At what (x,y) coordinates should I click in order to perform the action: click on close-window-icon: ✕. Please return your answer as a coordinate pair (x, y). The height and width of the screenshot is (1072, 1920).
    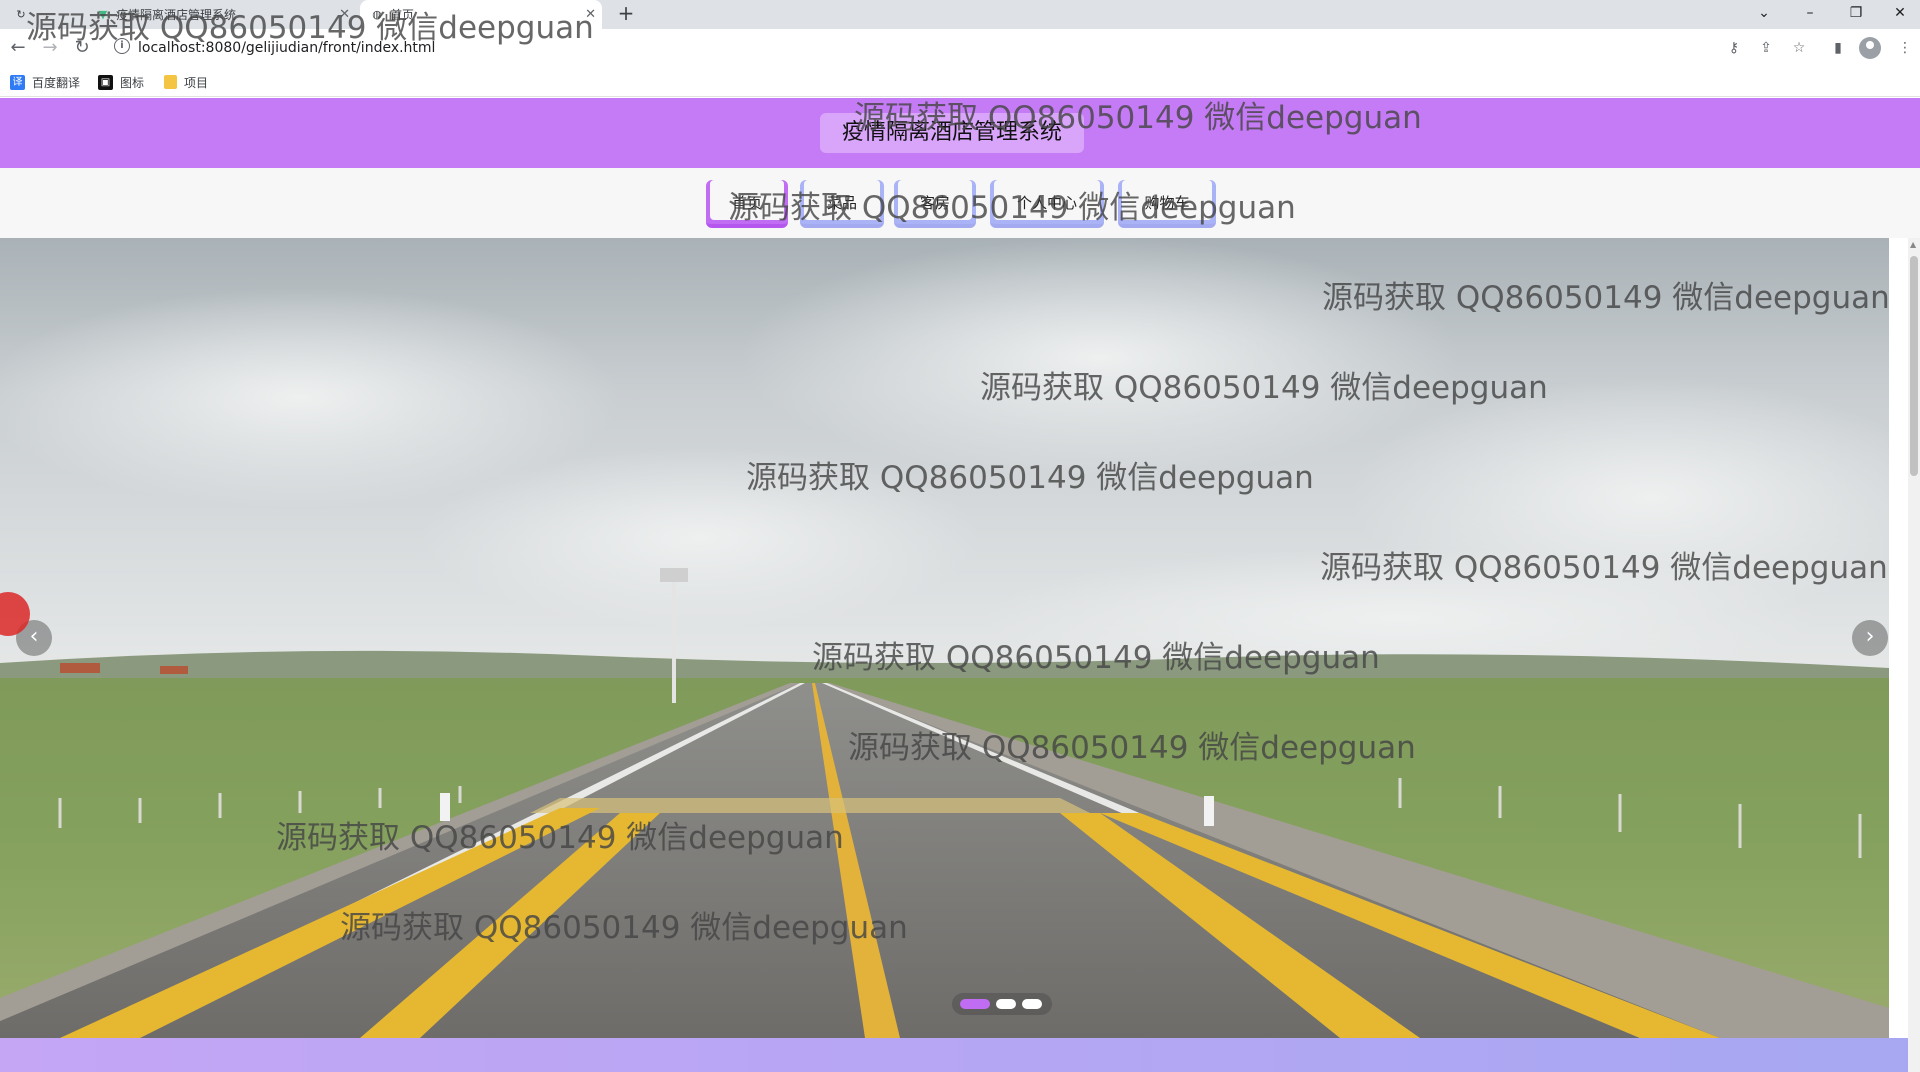
    Looking at the image, I should click on (1899, 14).